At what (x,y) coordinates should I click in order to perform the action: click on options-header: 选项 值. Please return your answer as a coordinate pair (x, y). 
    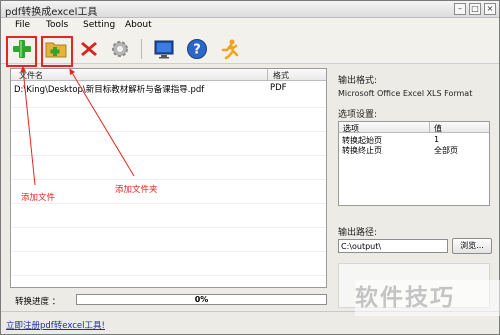
    Looking at the image, I should click on (414, 127).